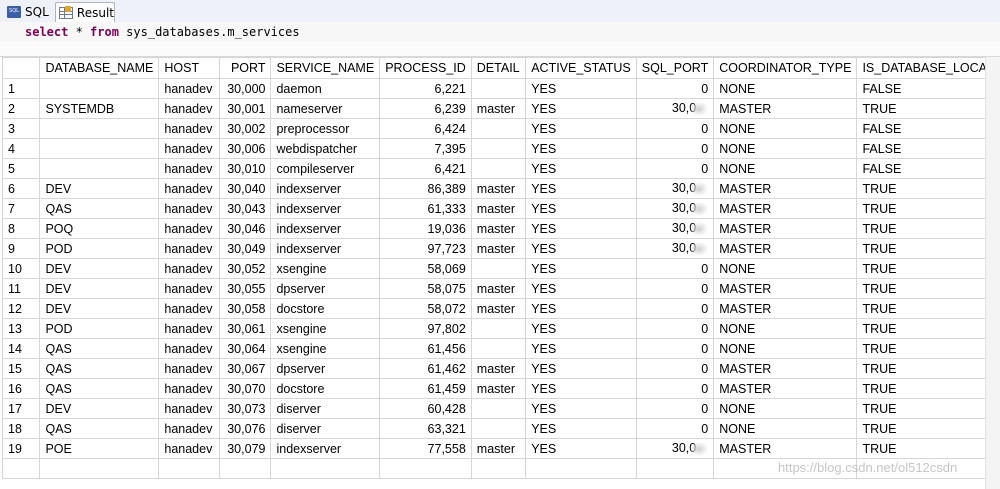 The width and height of the screenshot is (1000, 489). I want to click on cell-database-name: POD, so click(99, 248).